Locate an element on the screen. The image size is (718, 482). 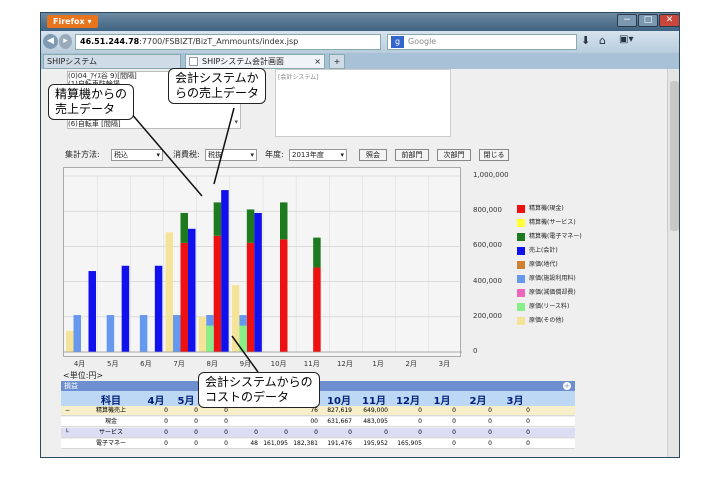
callout-pointers is located at coordinates (194, 240).